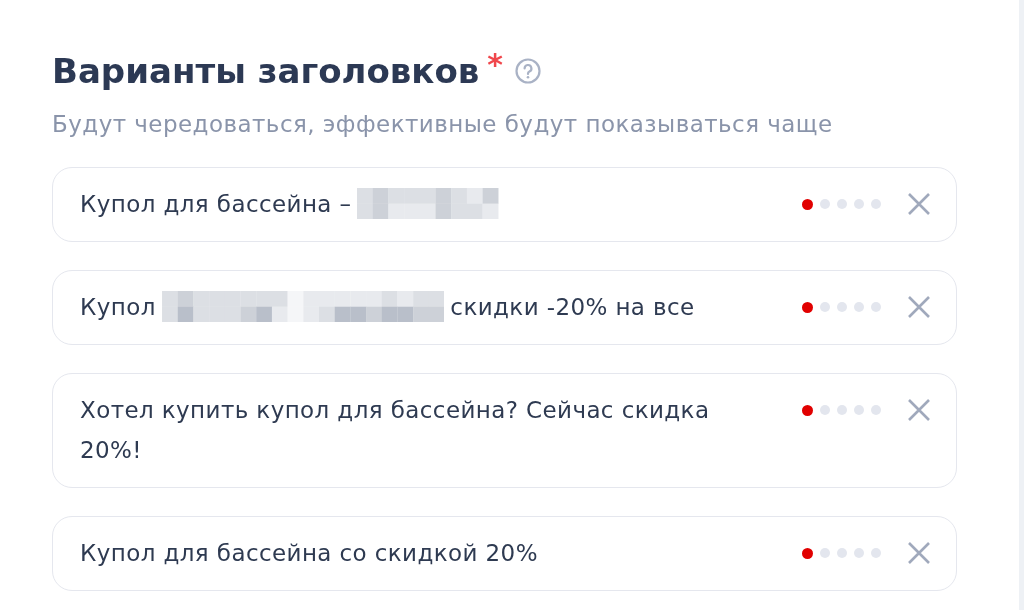 The image size is (1024, 610). I want to click on field-value: скидки -20% на все, so click(572, 307).